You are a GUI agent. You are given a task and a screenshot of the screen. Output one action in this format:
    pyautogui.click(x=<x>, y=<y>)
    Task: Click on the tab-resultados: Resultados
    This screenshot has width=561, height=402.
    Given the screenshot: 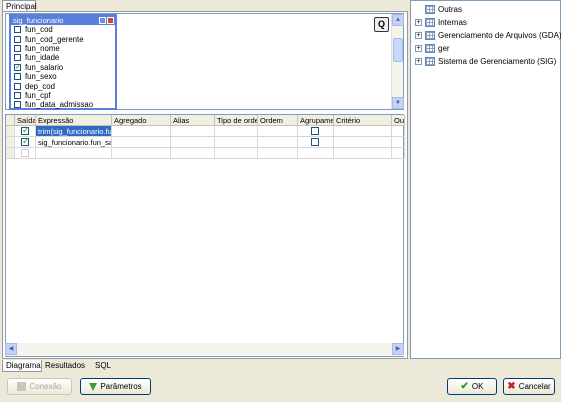 What is the action you would take?
    pyautogui.click(x=66, y=366)
    